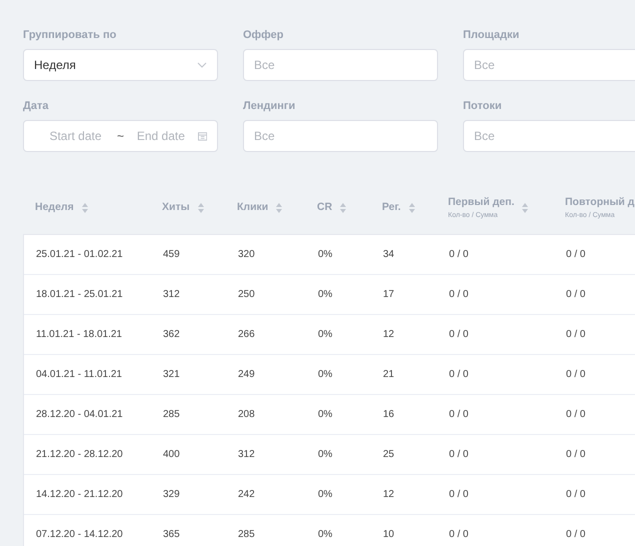 The width and height of the screenshot is (635, 546). Describe the element at coordinates (172, 455) in the screenshot. I see `table-cell-text: 400` at that location.